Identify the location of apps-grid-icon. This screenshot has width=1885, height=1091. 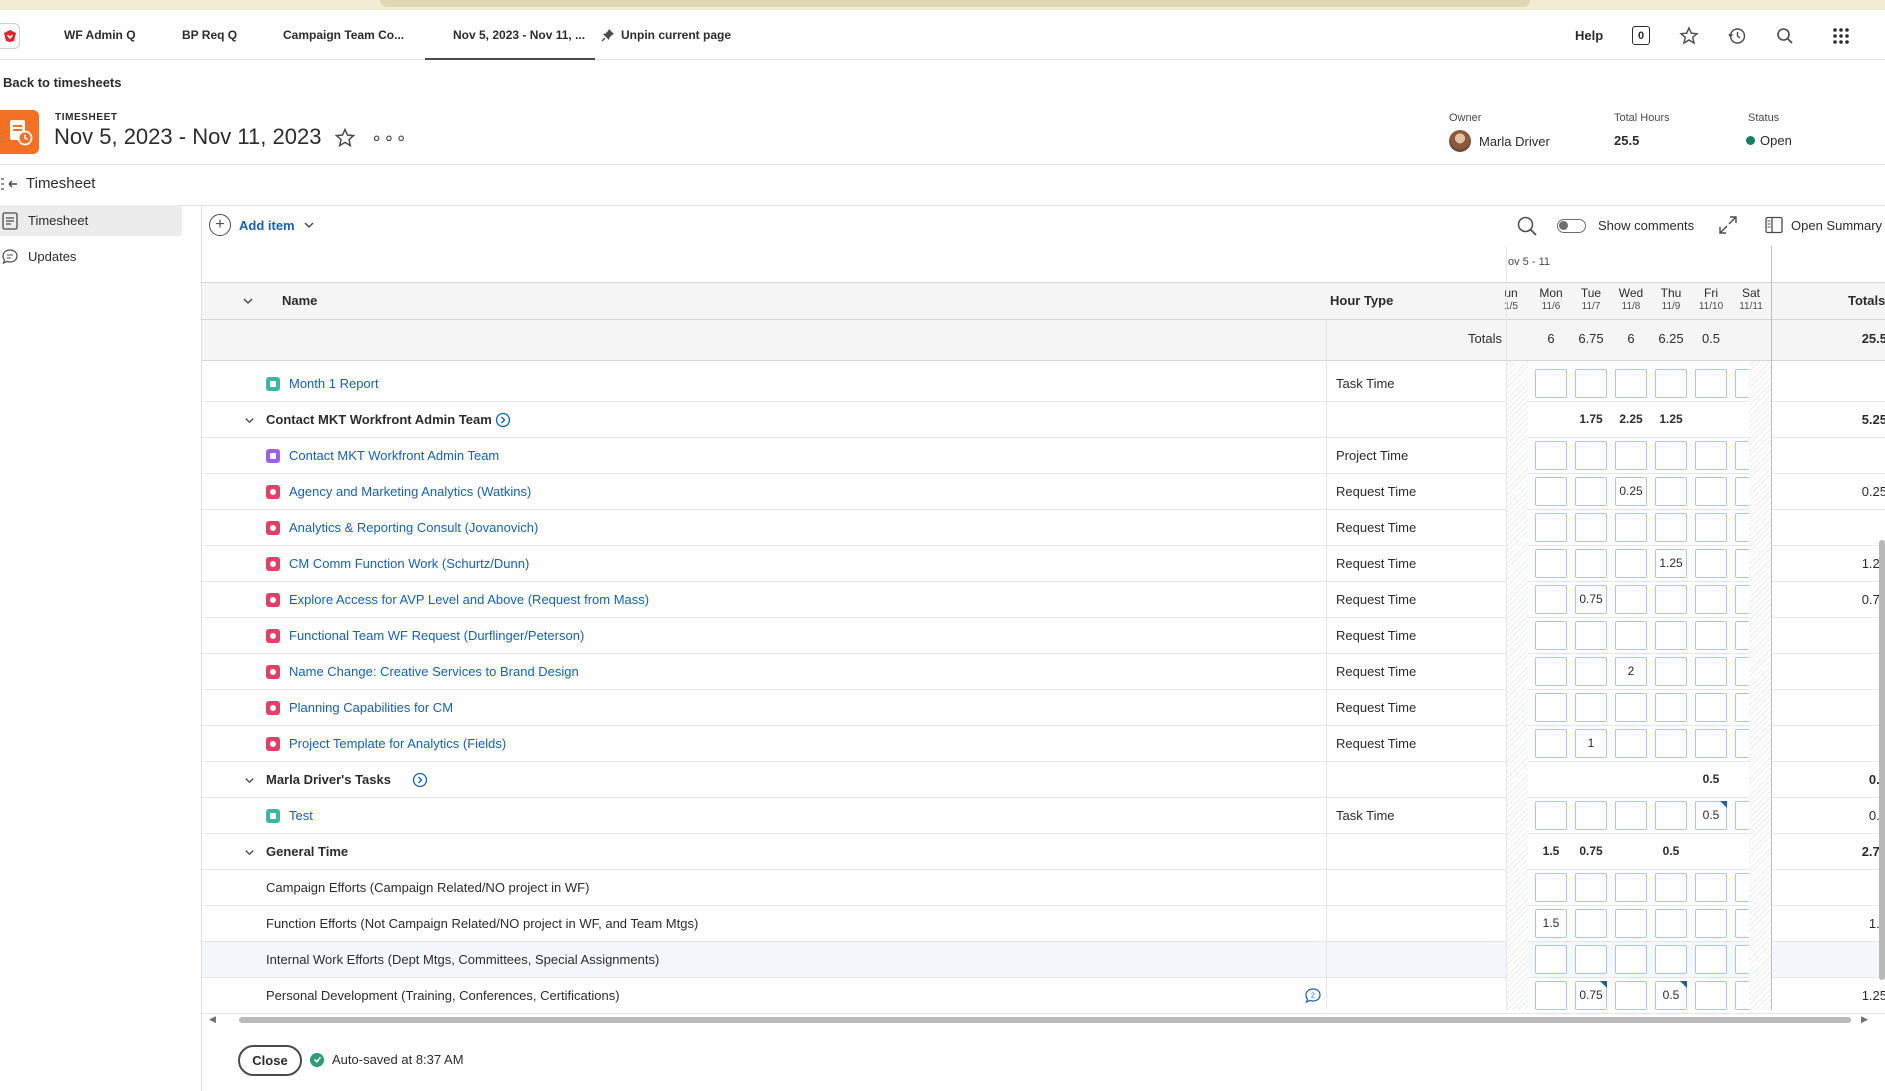
(1841, 36).